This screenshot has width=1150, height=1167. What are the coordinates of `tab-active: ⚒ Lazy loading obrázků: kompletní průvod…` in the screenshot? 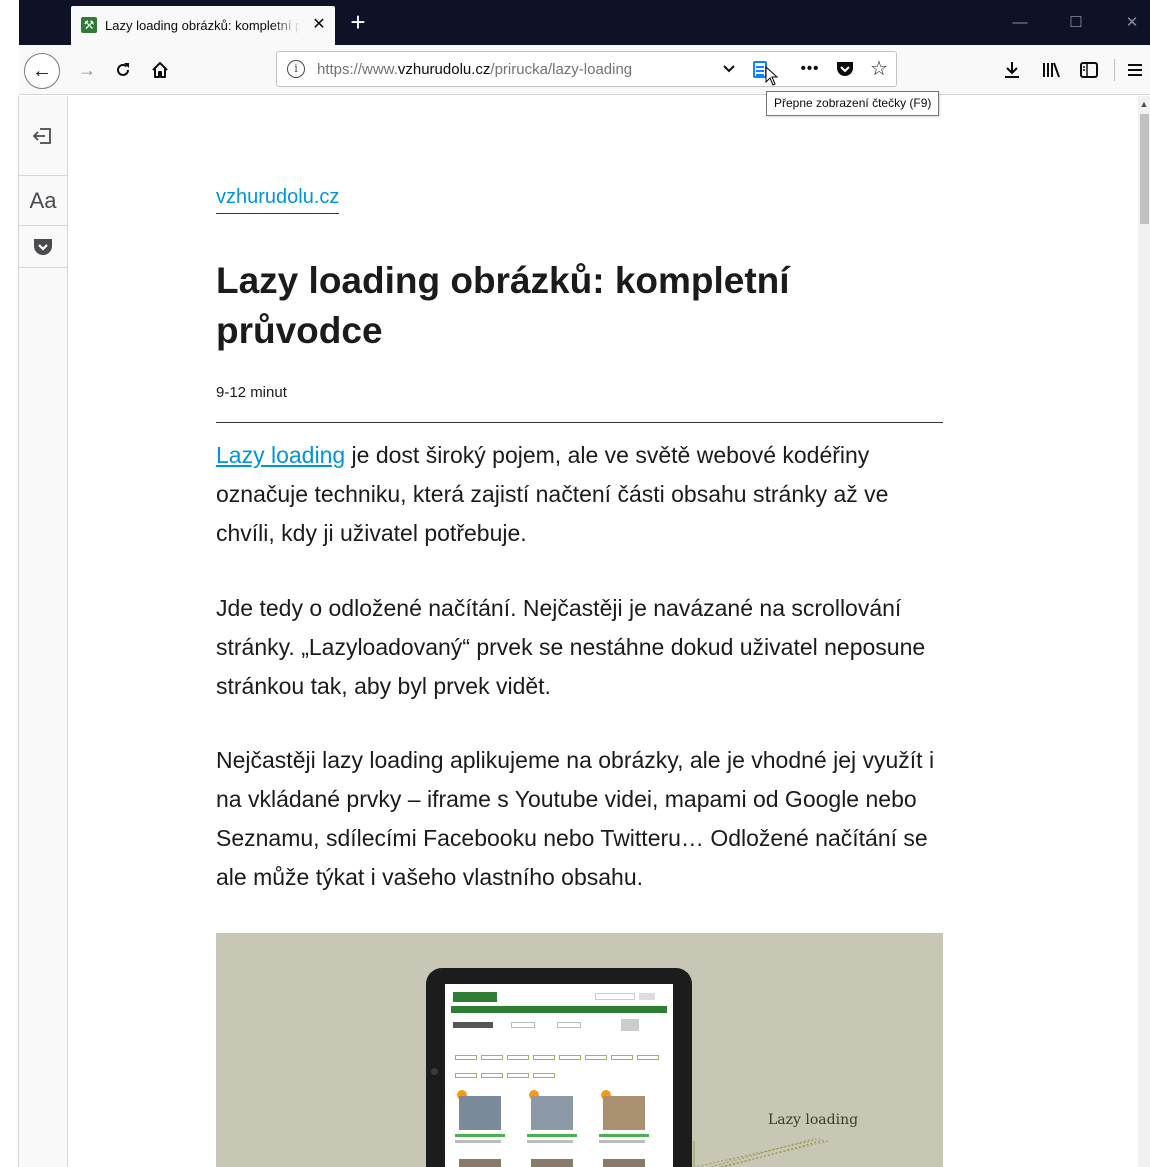 It's located at (203, 25).